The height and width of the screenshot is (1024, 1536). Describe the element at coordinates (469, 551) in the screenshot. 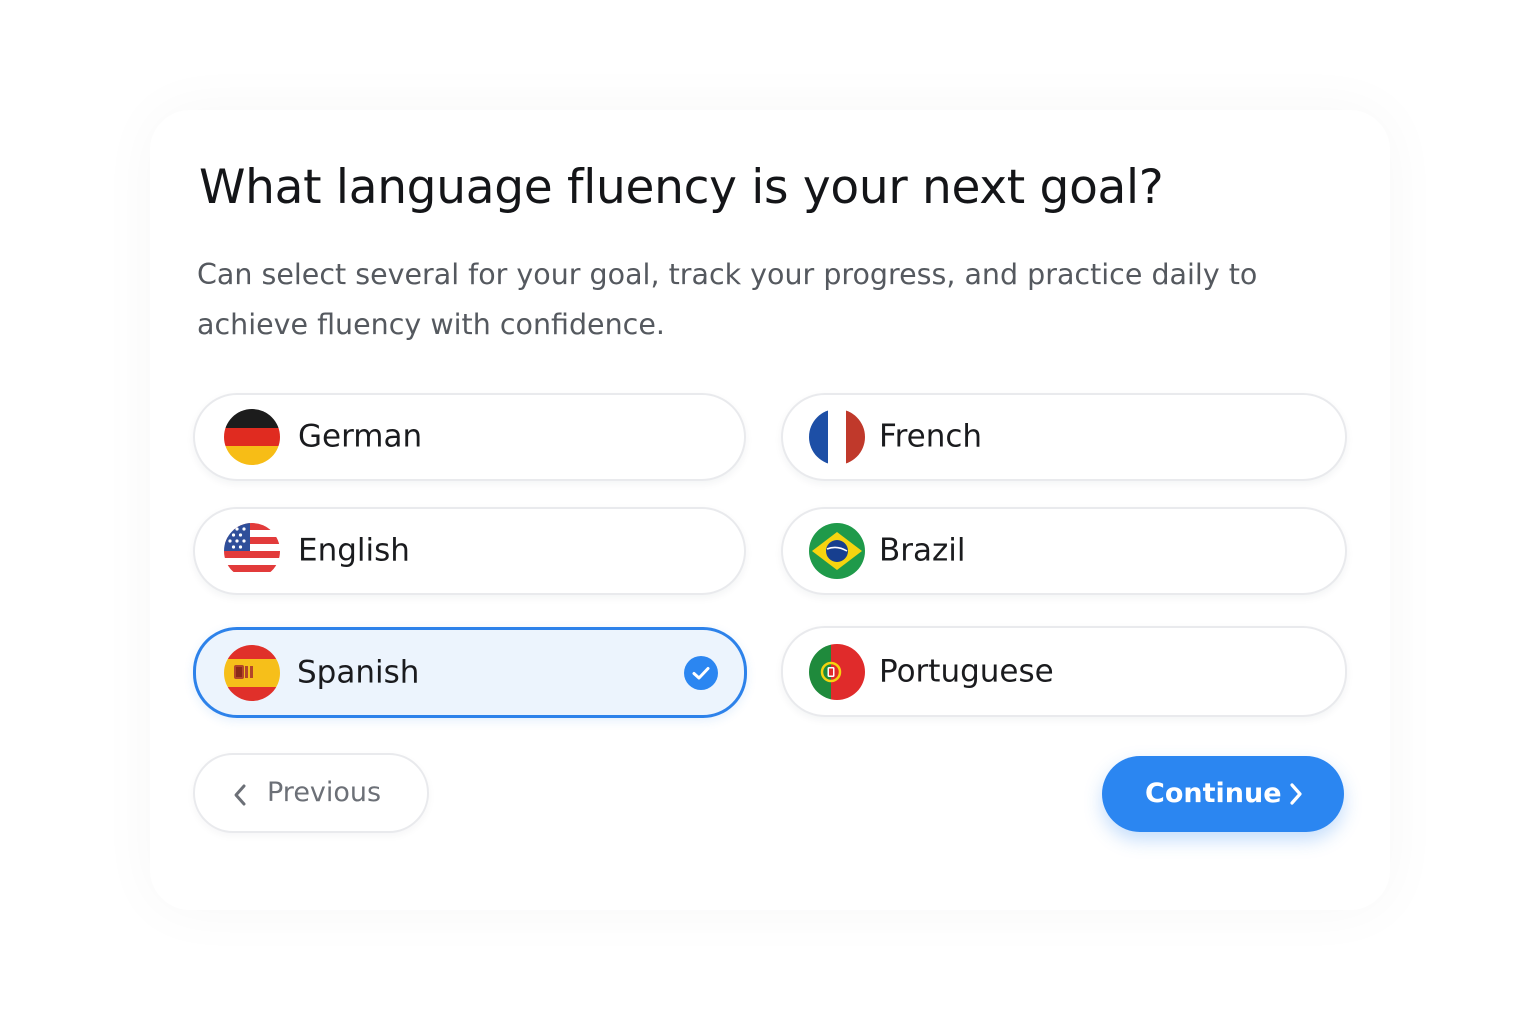

I see `option-english: English` at that location.